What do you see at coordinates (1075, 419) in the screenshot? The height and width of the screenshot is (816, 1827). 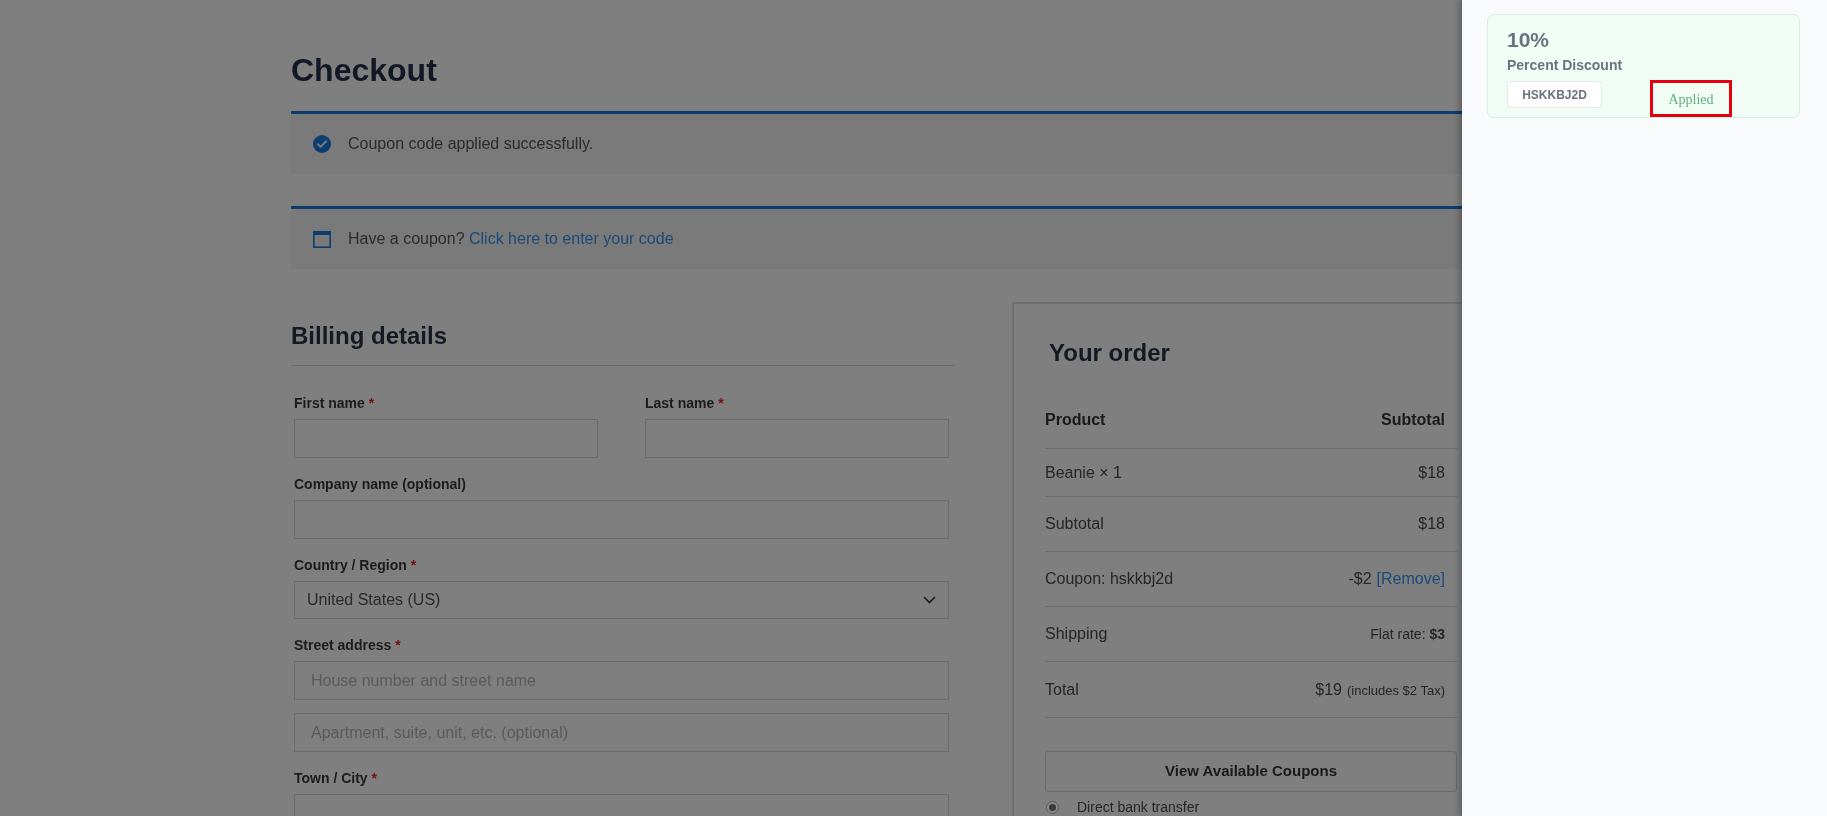 I see `column-header: Product` at bounding box center [1075, 419].